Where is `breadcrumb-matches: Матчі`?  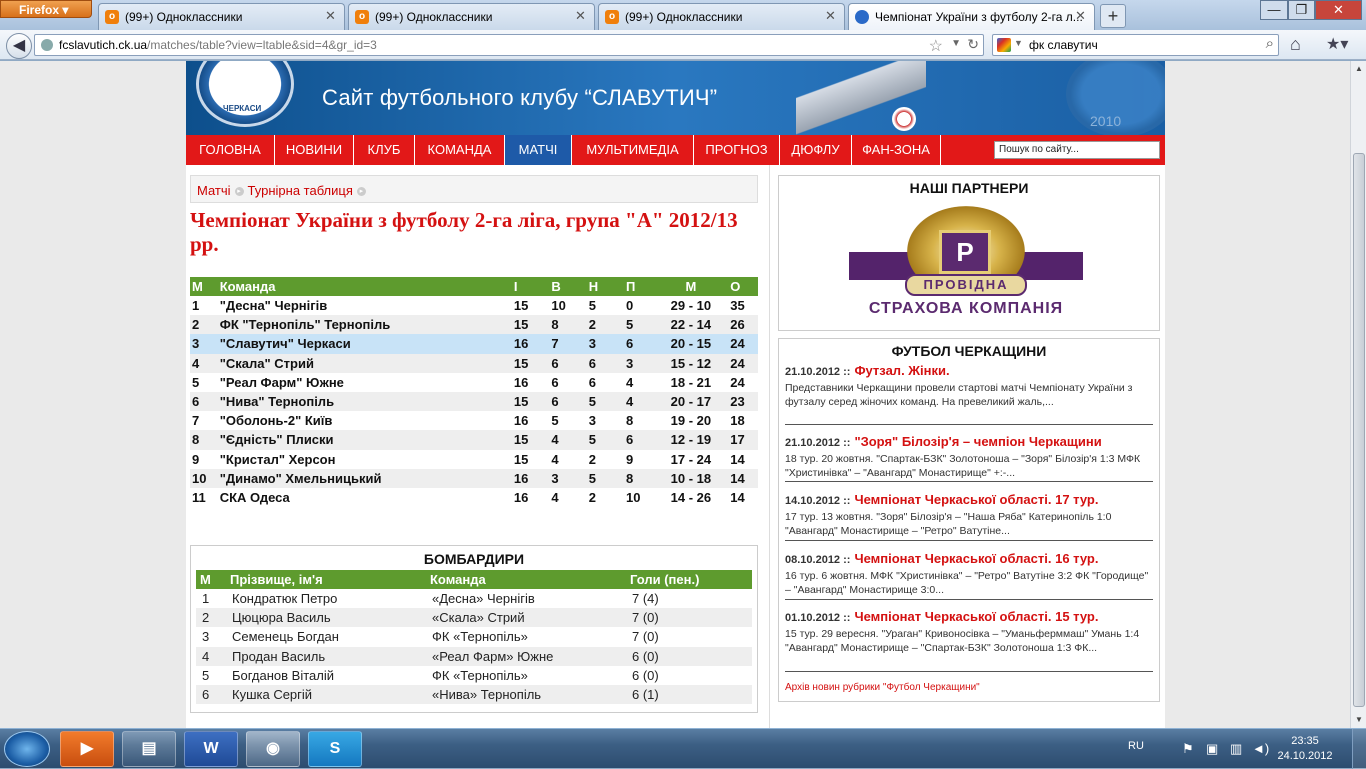 breadcrumb-matches: Матчі is located at coordinates (214, 190).